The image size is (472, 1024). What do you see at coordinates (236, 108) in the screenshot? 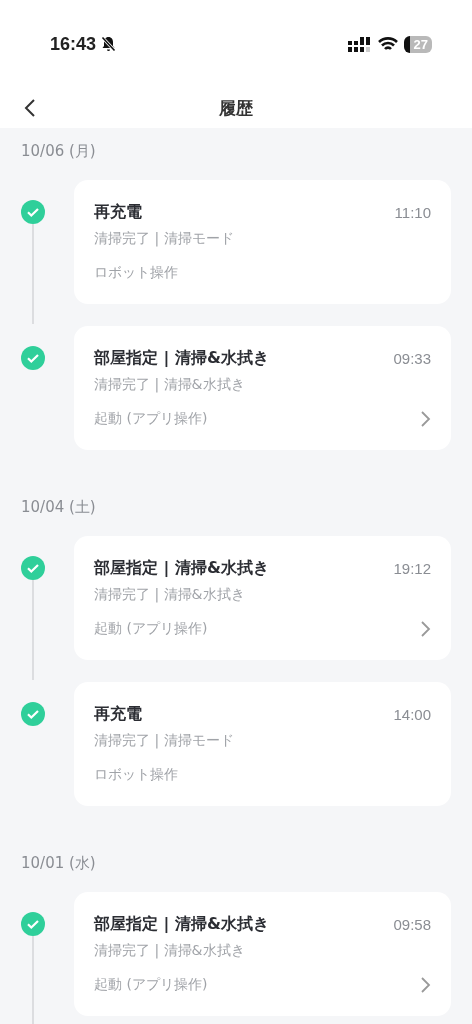
I see `page-title: 履歴` at bounding box center [236, 108].